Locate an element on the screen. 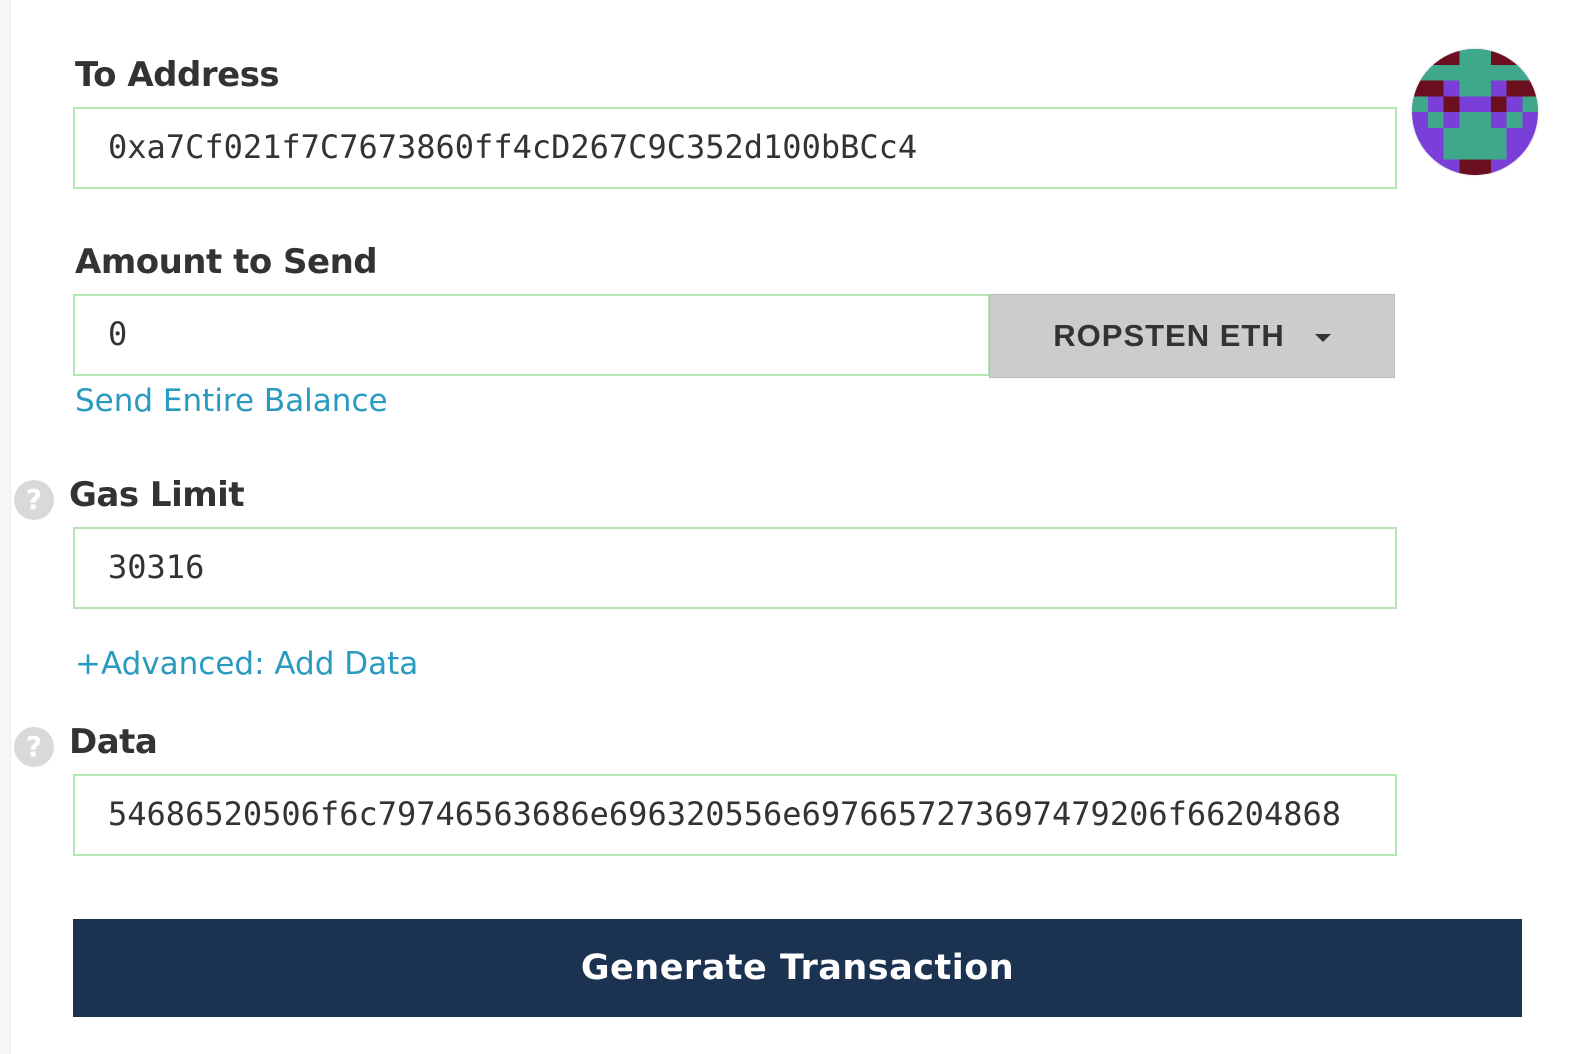 This screenshot has width=1576, height=1054. unit-dropdown-label: ROPSTEN ETH is located at coordinates (1169, 335).